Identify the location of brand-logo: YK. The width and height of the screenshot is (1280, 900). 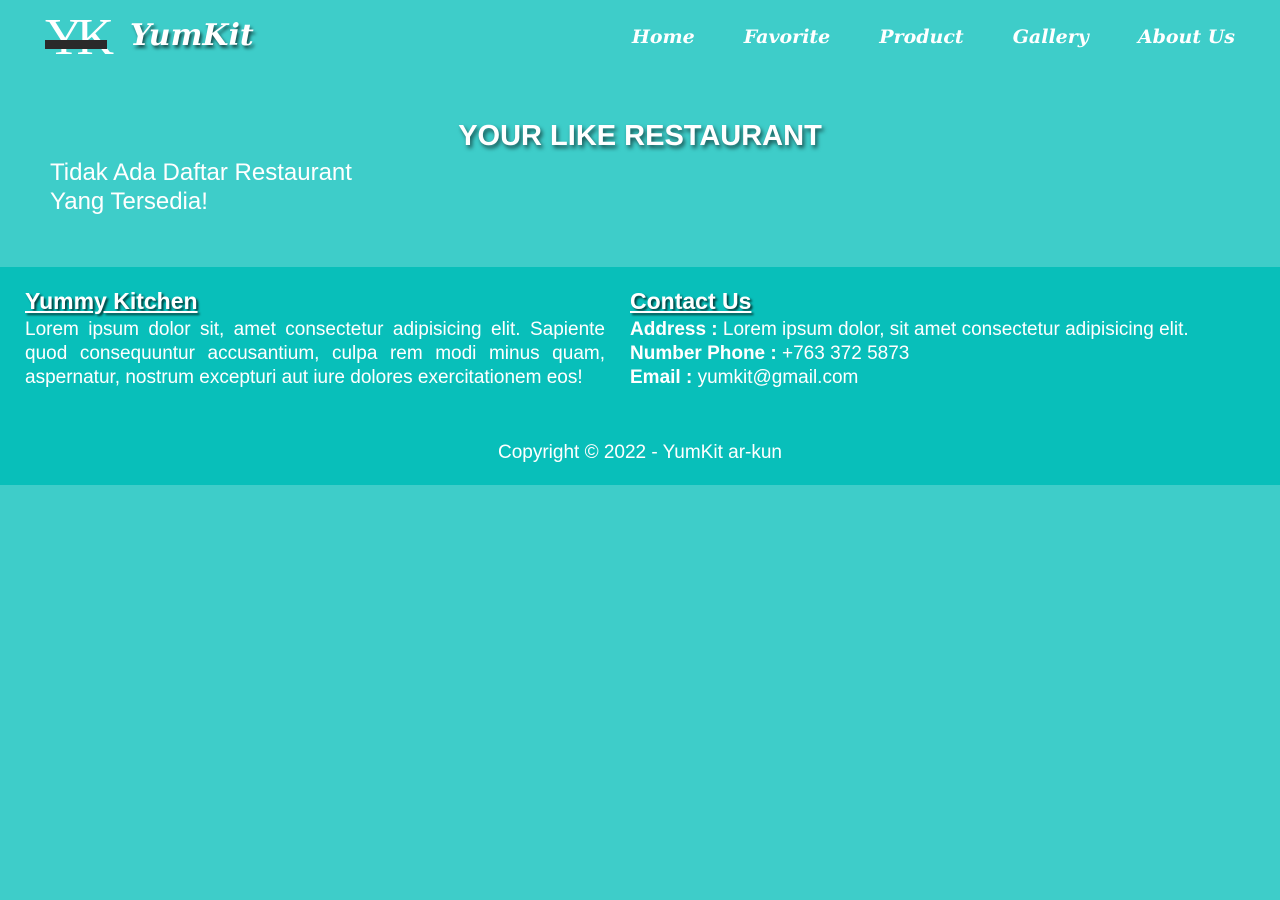
(79, 37).